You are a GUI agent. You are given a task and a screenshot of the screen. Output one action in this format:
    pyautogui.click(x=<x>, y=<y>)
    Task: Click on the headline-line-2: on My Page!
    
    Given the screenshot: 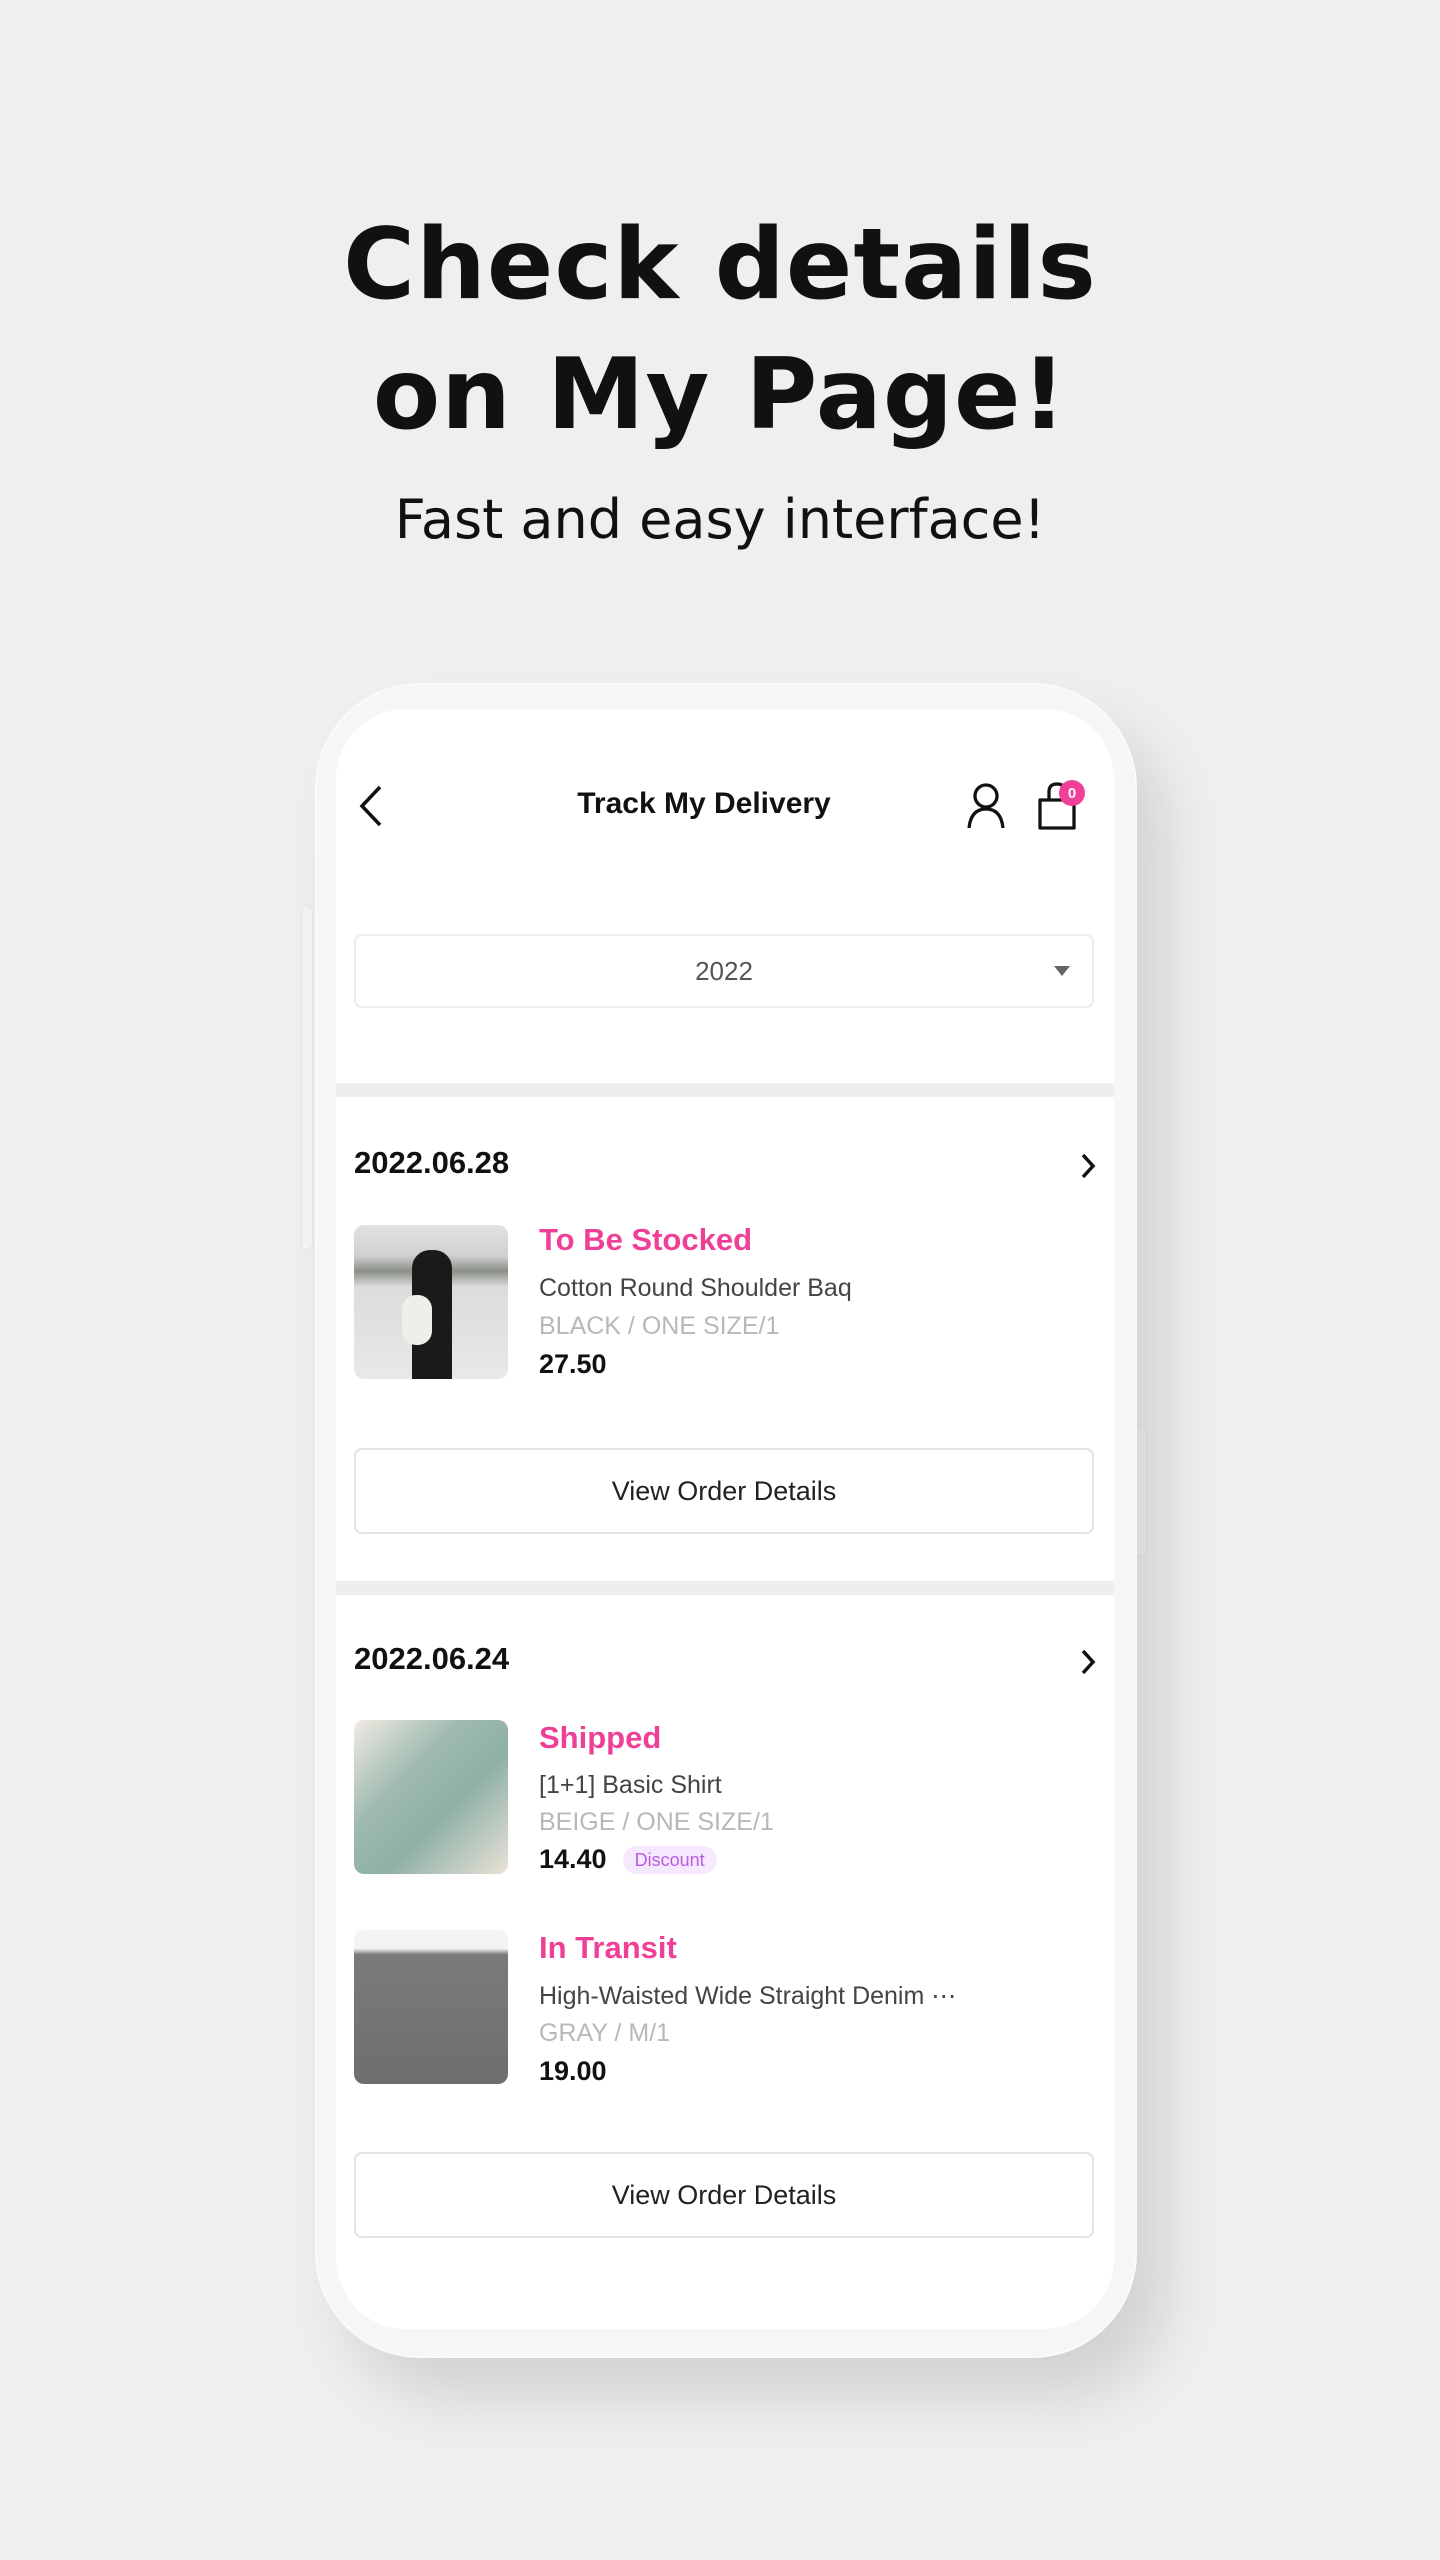 What is the action you would take?
    pyautogui.click(x=720, y=395)
    